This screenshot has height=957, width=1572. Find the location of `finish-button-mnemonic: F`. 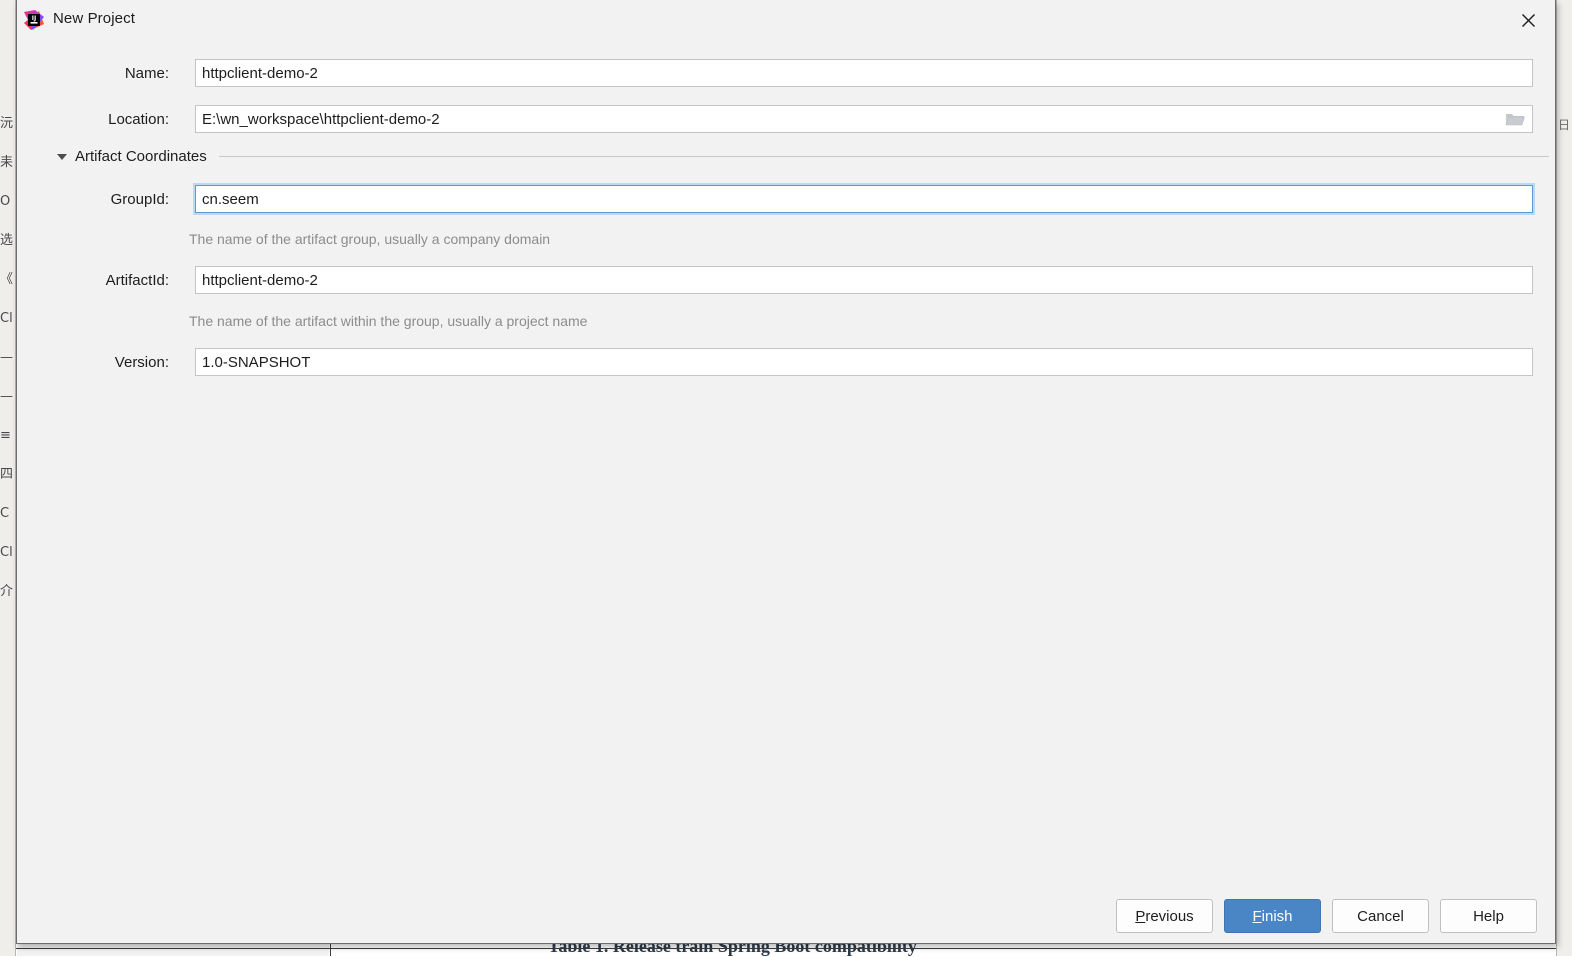

finish-button-mnemonic: F is located at coordinates (1256, 916).